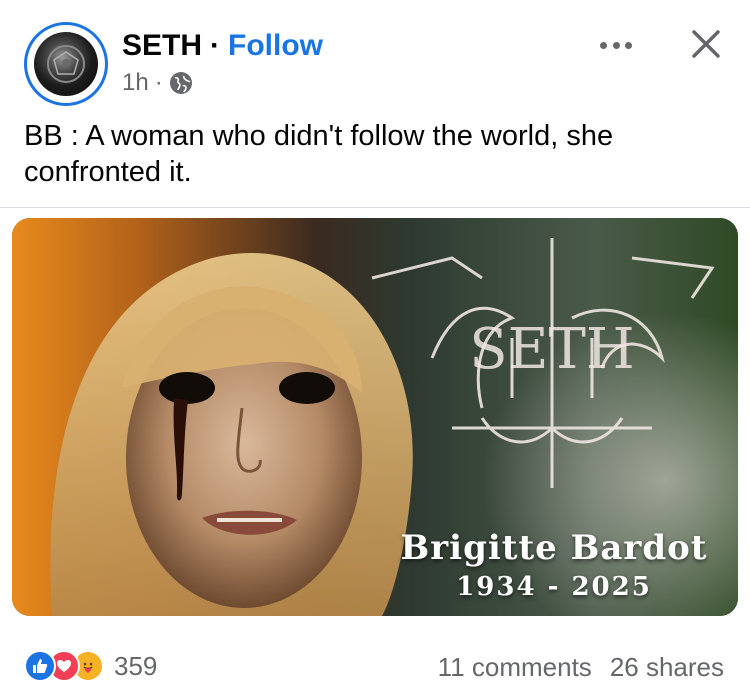 This screenshot has height=696, width=750. Describe the element at coordinates (554, 548) in the screenshot. I see `caption-name: Brigitte Bardot` at that location.